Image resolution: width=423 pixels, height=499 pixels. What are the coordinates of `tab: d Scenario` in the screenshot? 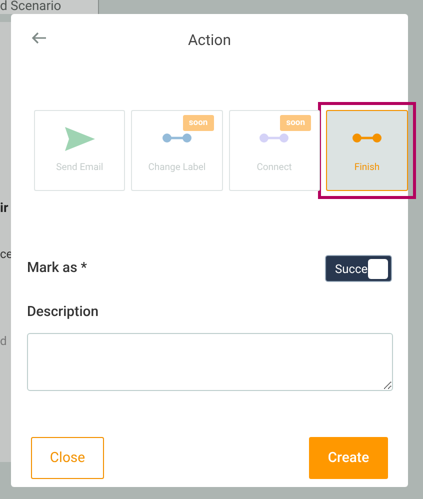 It's located at (49, 7).